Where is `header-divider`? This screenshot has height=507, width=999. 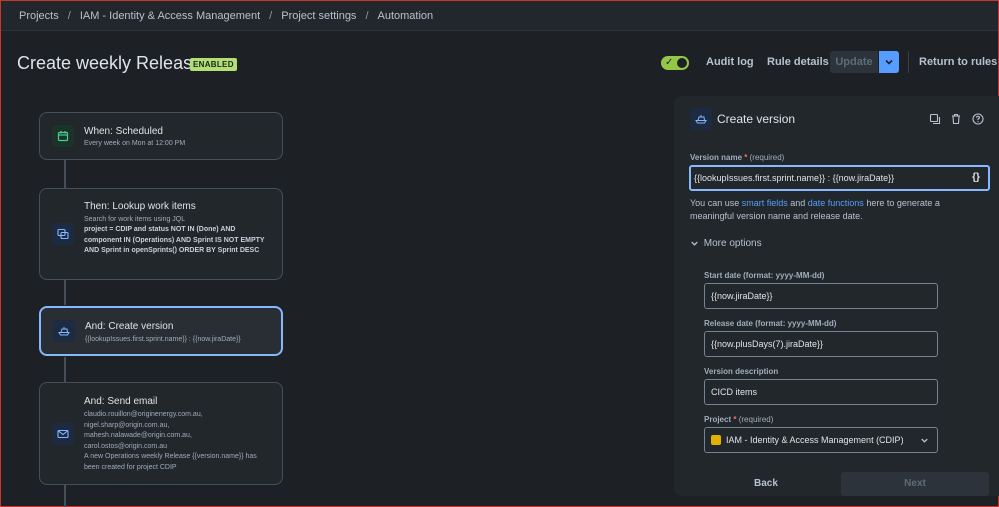
header-divider is located at coordinates (908, 62).